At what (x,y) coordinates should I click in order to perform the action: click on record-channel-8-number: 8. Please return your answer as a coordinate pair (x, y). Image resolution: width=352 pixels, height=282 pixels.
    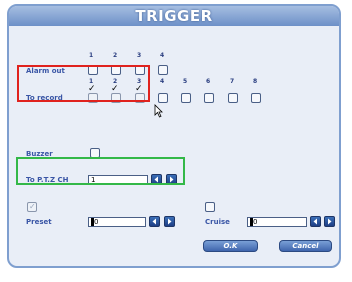
    Looking at the image, I should click on (255, 81).